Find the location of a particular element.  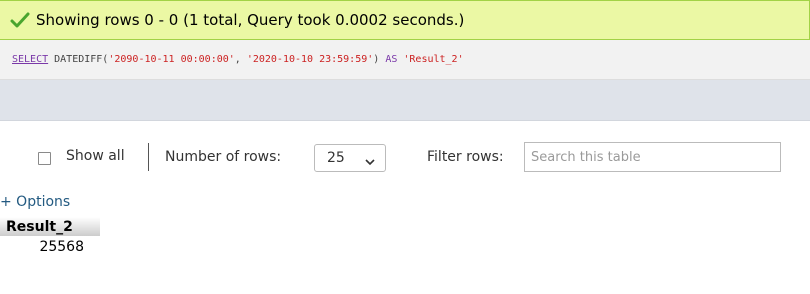

checkmark-icon is located at coordinates (21, 20).